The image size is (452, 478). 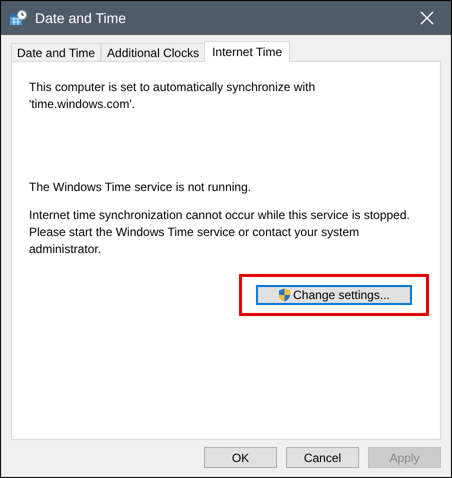 What do you see at coordinates (153, 52) in the screenshot?
I see `tab: Additional Clocks` at bounding box center [153, 52].